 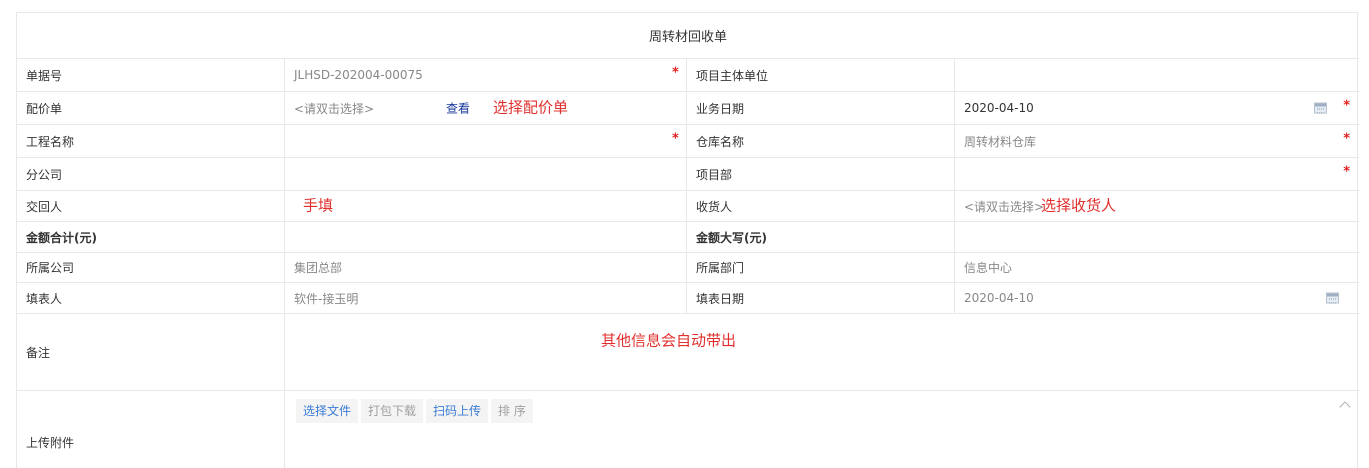 What do you see at coordinates (1157, 141) in the screenshot?
I see `warehouse-name-field: 周转材料仓库 *` at bounding box center [1157, 141].